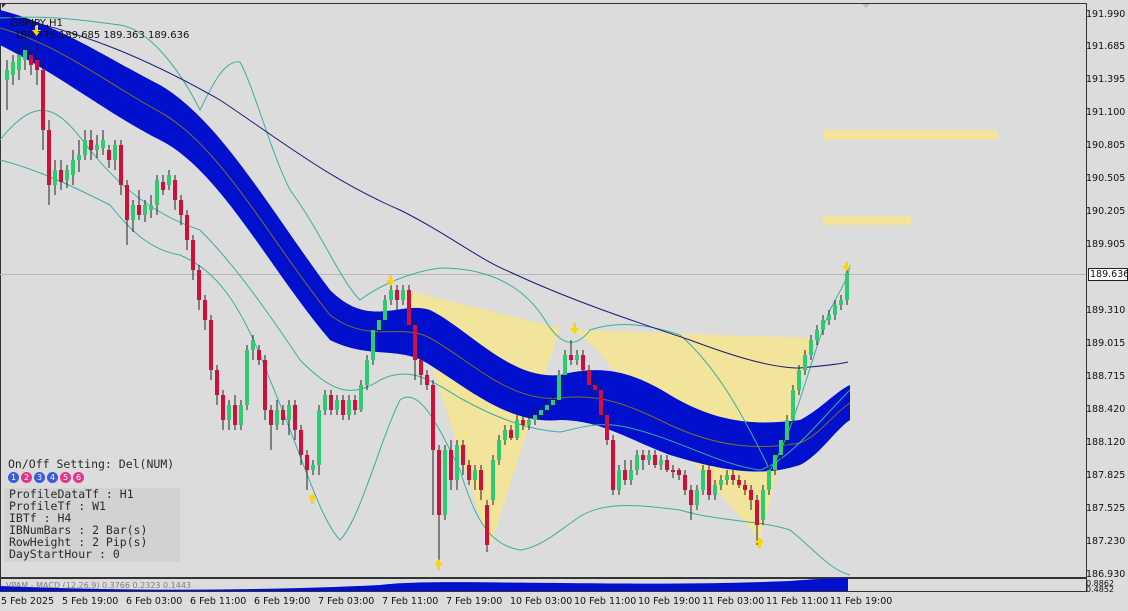  I want to click on symbol-timeframe: GBPJPY,H1, so click(36, 23).